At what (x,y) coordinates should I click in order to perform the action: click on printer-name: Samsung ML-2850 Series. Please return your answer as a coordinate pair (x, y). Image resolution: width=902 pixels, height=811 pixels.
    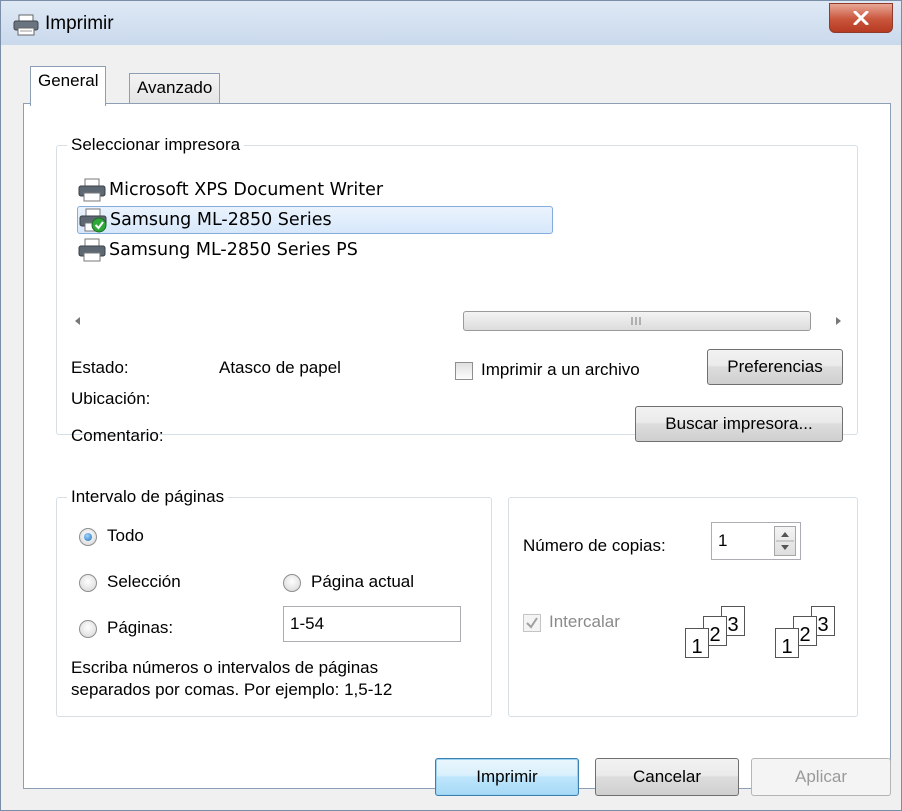
    Looking at the image, I should click on (221, 220).